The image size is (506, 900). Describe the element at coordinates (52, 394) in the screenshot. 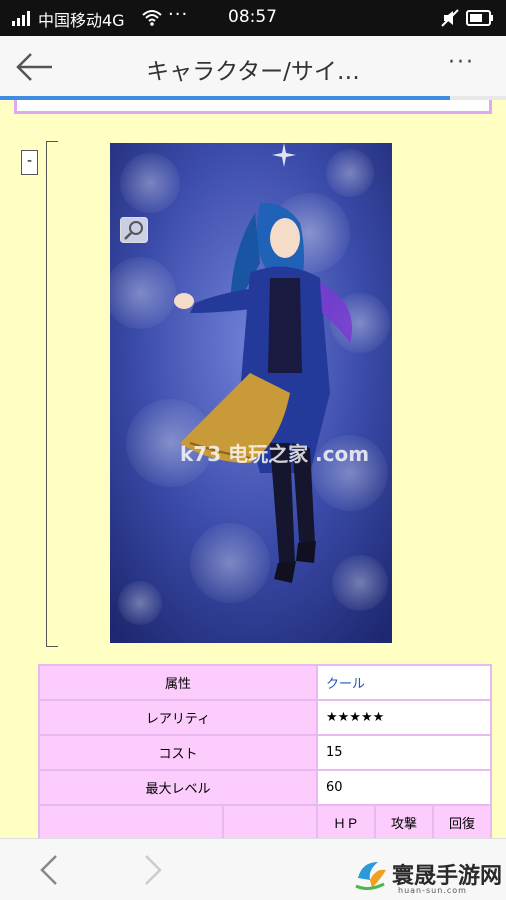

I see `collapse-bracket` at that location.